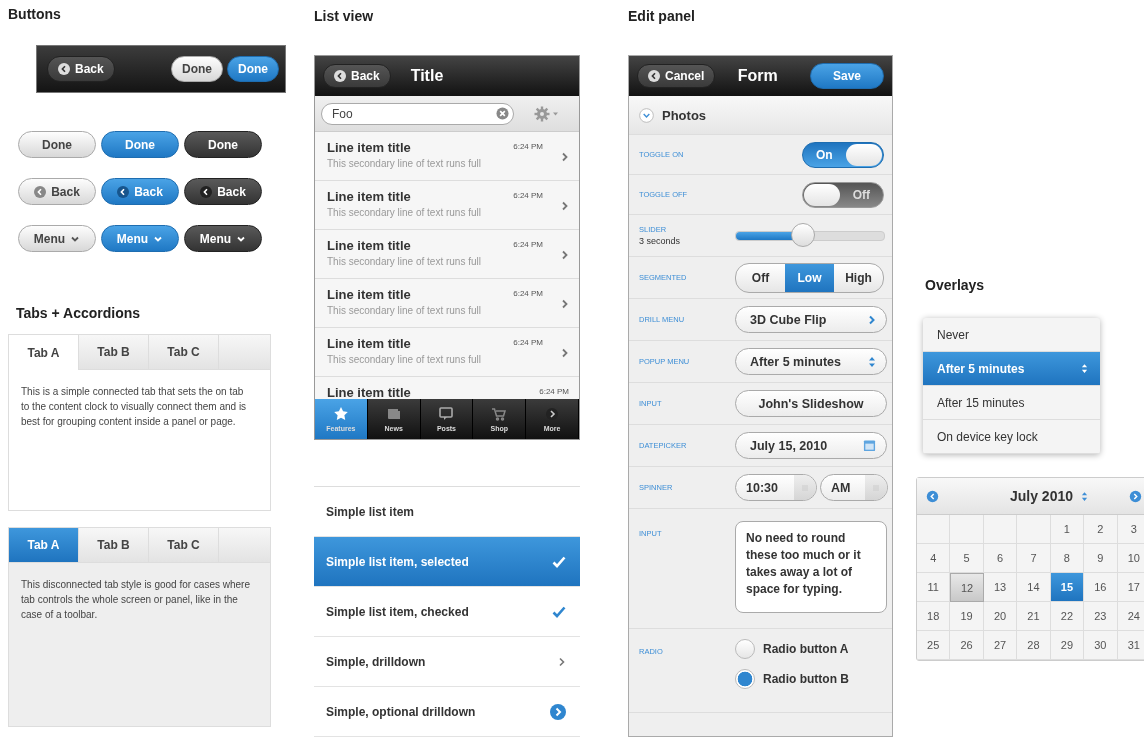 This screenshot has width=1144, height=737. I want to click on spinner-field: AM, so click(854, 487).